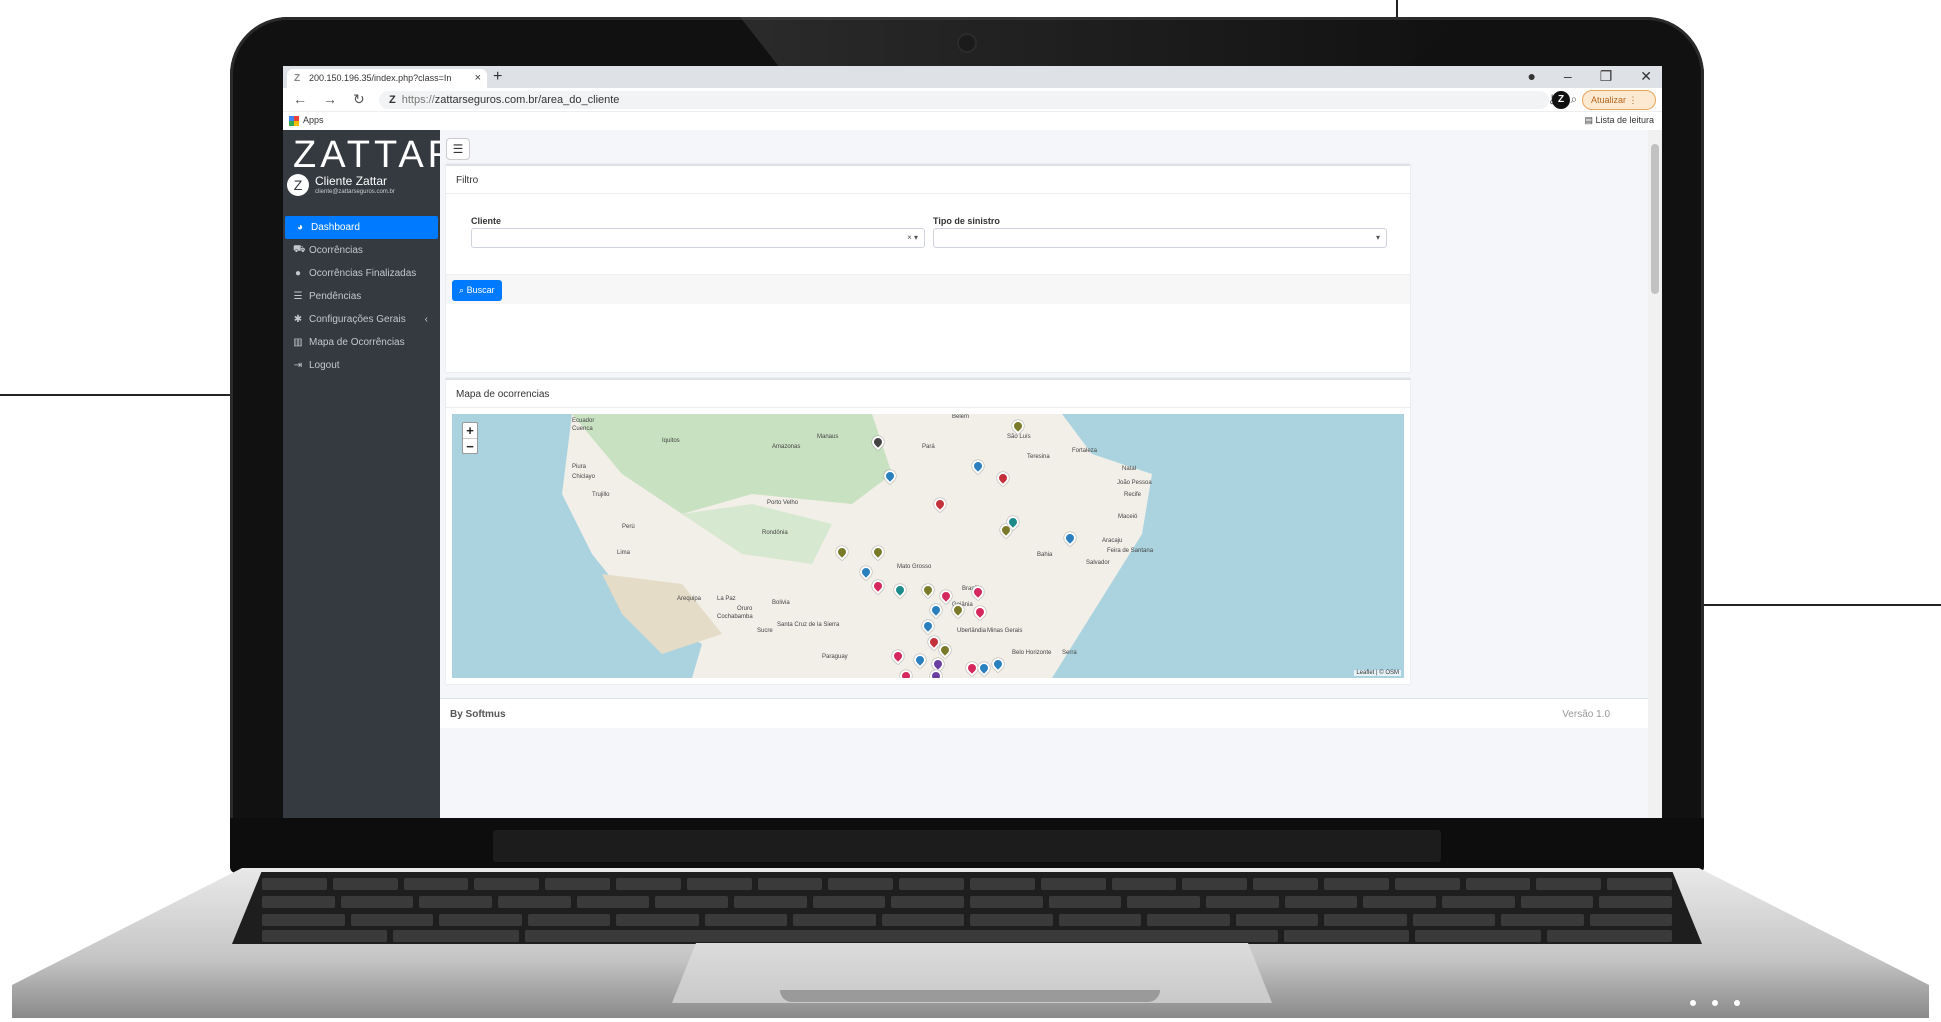  What do you see at coordinates (357, 342) in the screenshot?
I see `sidebar-item-label: Mapa de Ocorrências` at bounding box center [357, 342].